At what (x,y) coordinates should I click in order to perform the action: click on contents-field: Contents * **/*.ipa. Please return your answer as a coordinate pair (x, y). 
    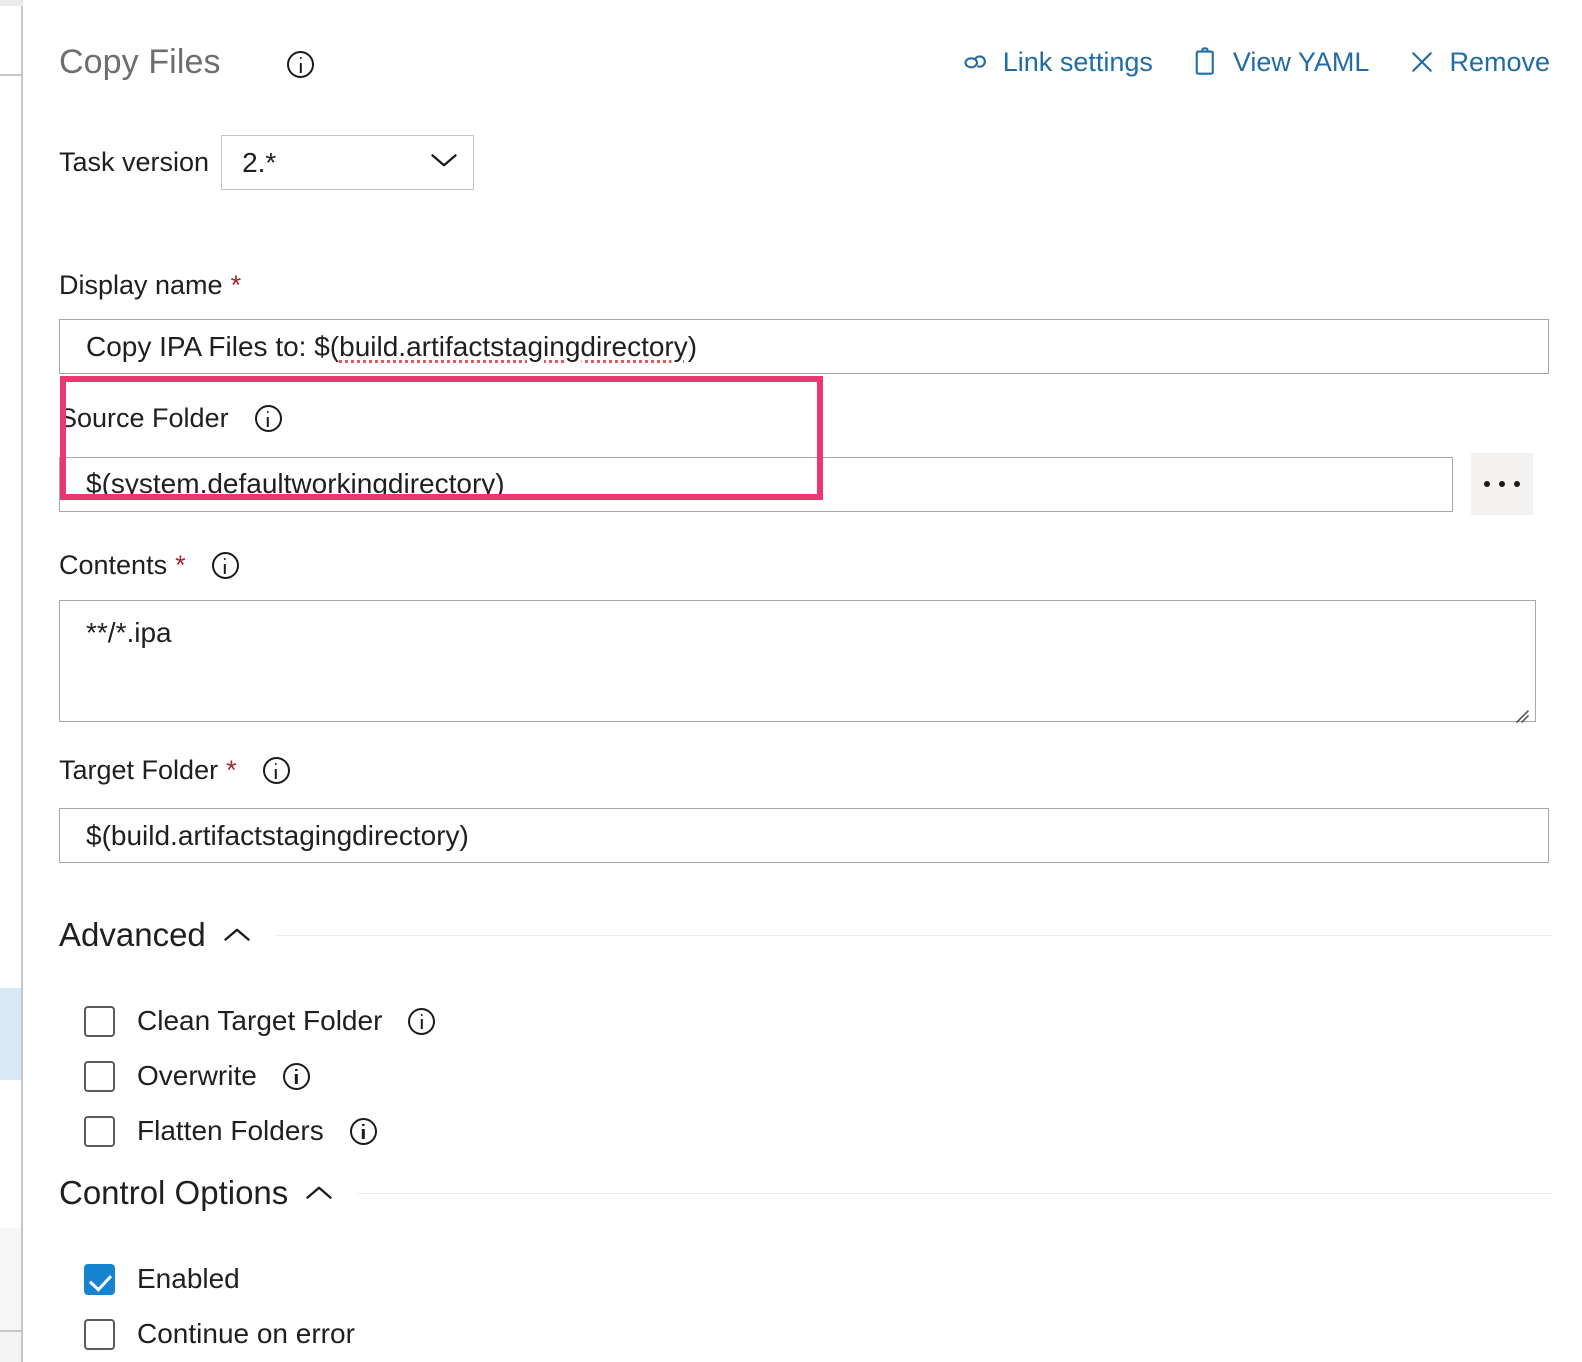
    Looking at the image, I should click on (804, 636).